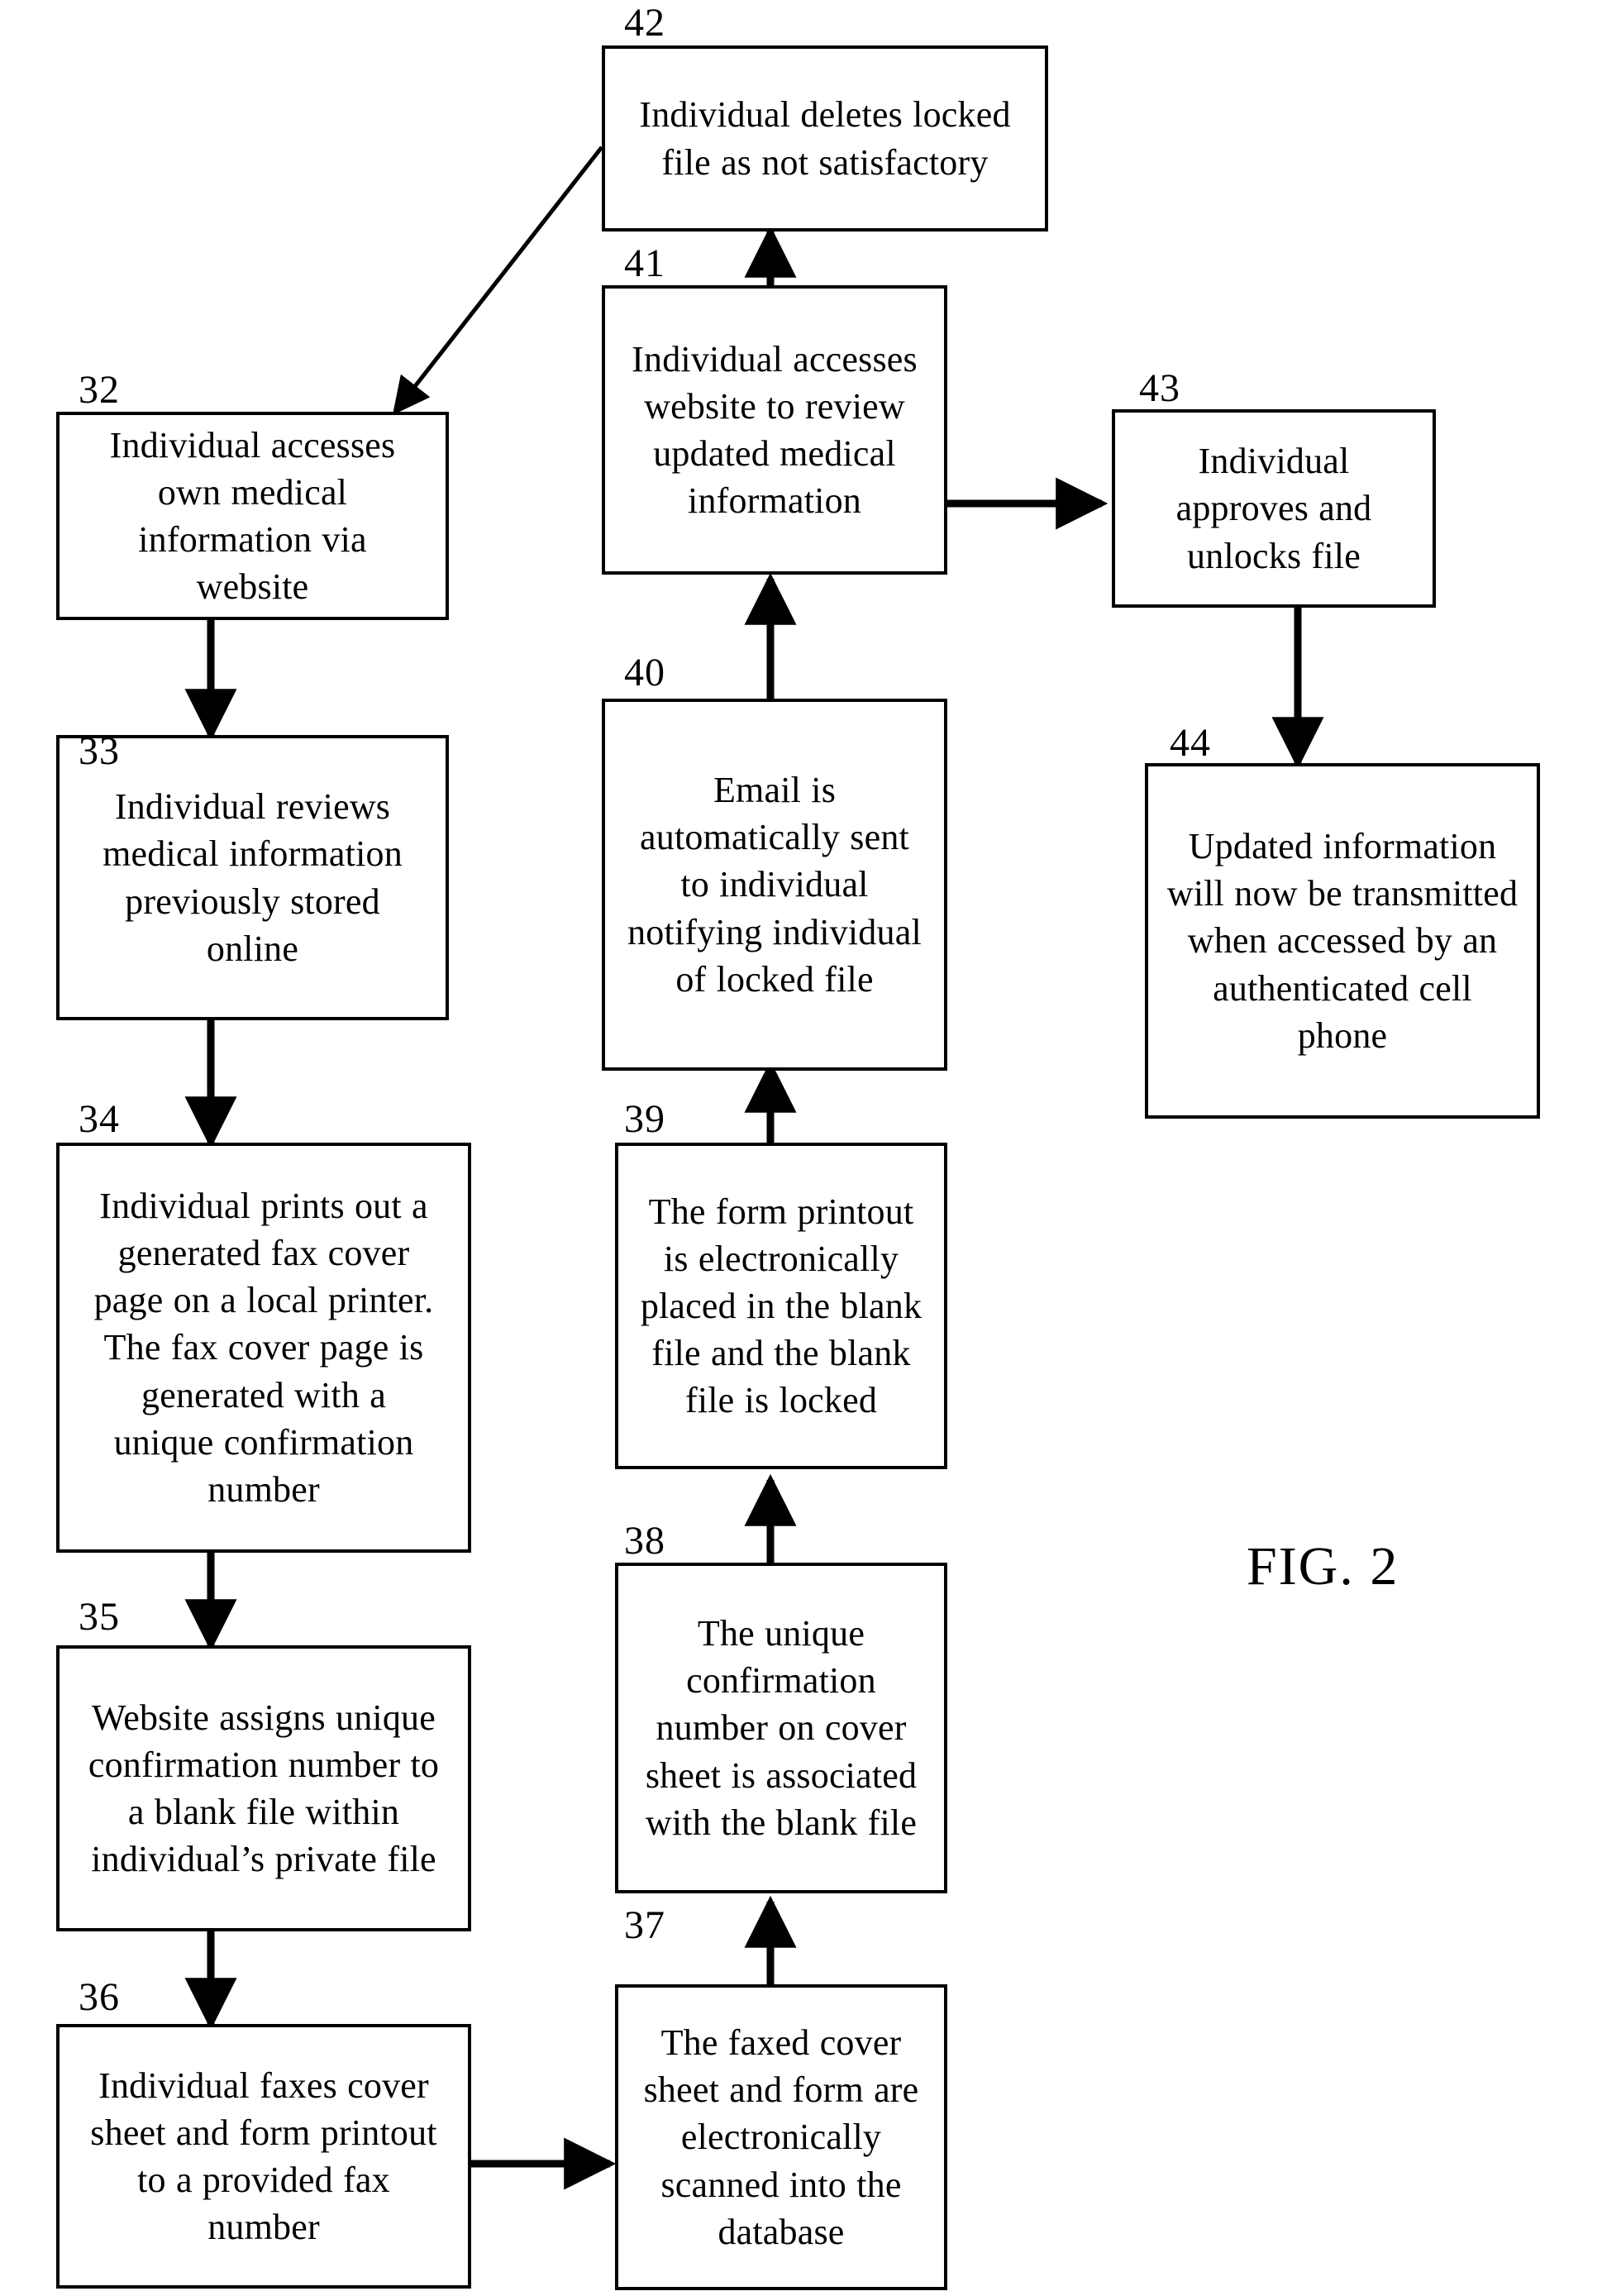 The width and height of the screenshot is (1602, 2296). Describe the element at coordinates (644, 263) in the screenshot. I see `ref-number-41: 41` at that location.